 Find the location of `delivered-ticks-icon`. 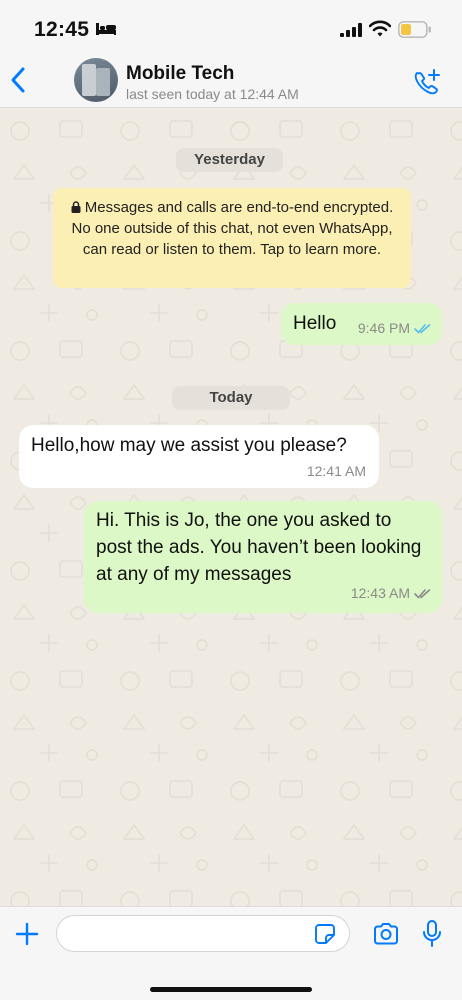

delivered-ticks-icon is located at coordinates (422, 594).